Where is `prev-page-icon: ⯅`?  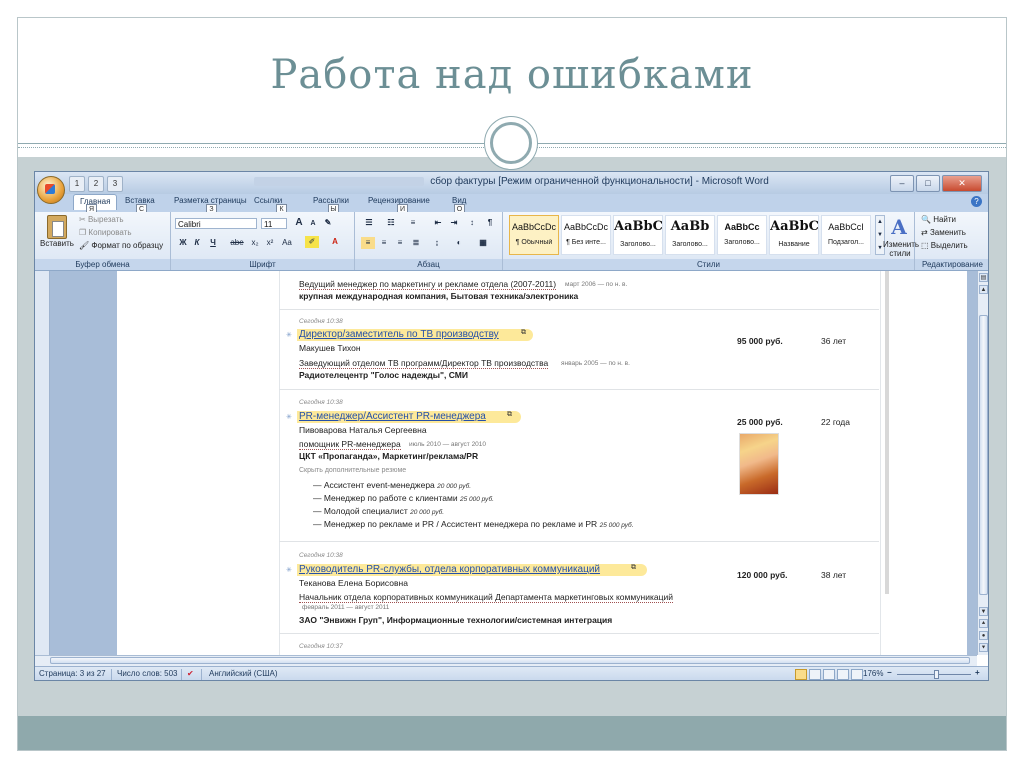 prev-page-icon: ⯅ is located at coordinates (983, 623).